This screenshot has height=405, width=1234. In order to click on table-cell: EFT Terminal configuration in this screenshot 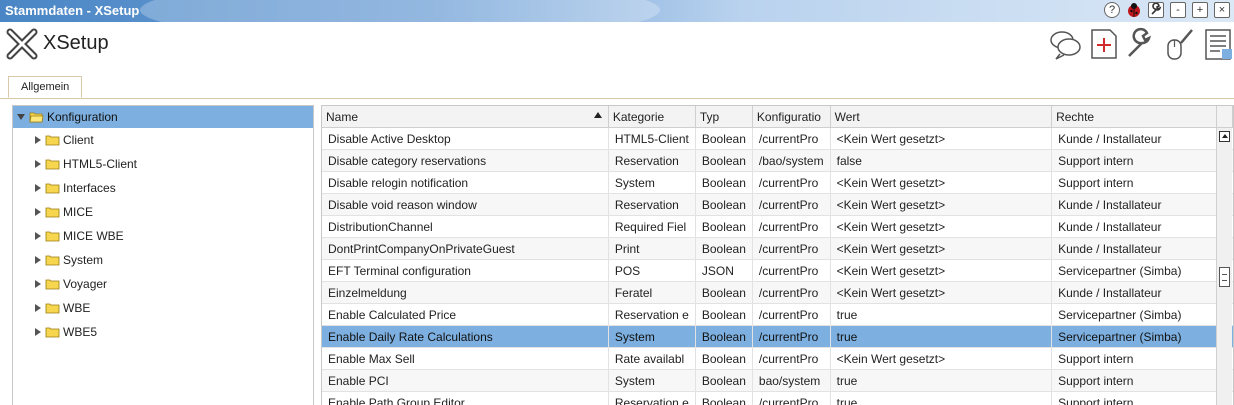, I will do `click(465, 271)`.